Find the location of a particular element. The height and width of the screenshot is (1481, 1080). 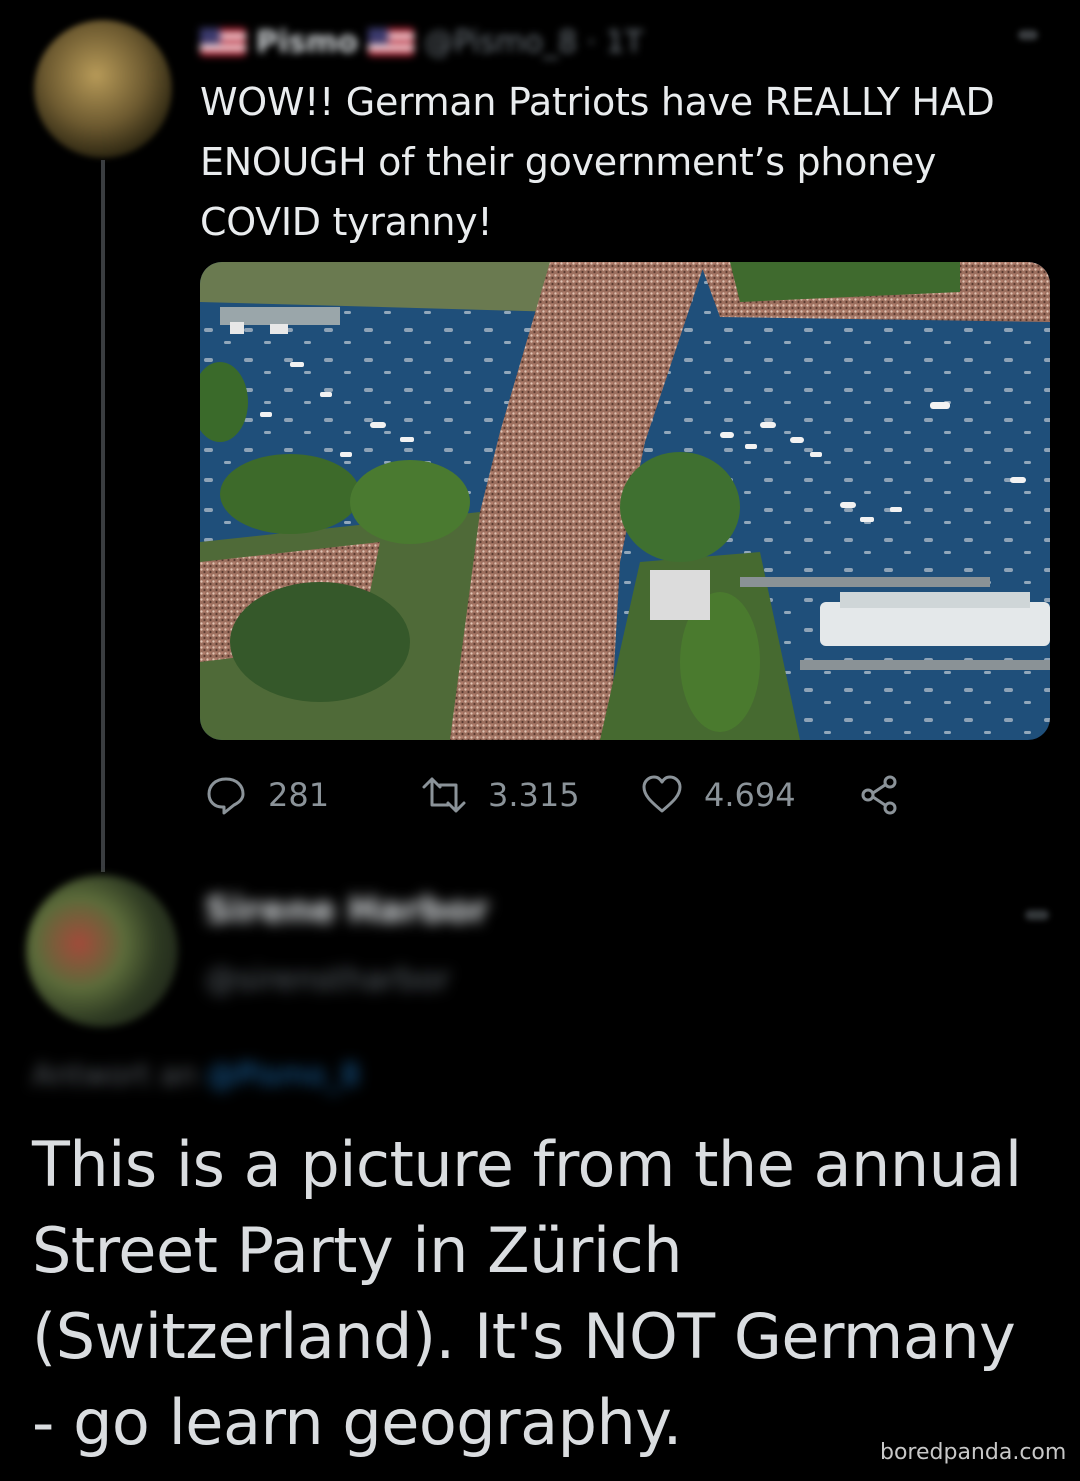

replying-to-mention: @Pismo_8 is located at coordinates (283, 1075).